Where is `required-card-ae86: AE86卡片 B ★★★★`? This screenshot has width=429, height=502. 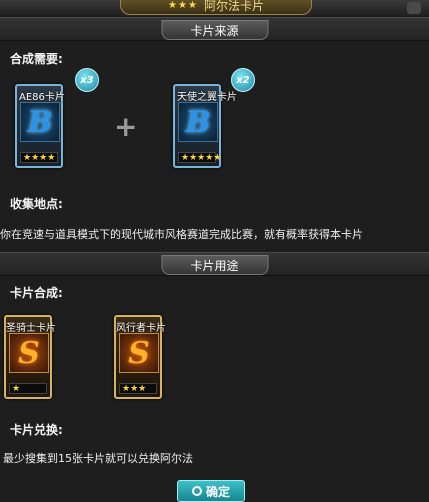
required-card-ae86: AE86卡片 B ★★★★ is located at coordinates (40, 126).